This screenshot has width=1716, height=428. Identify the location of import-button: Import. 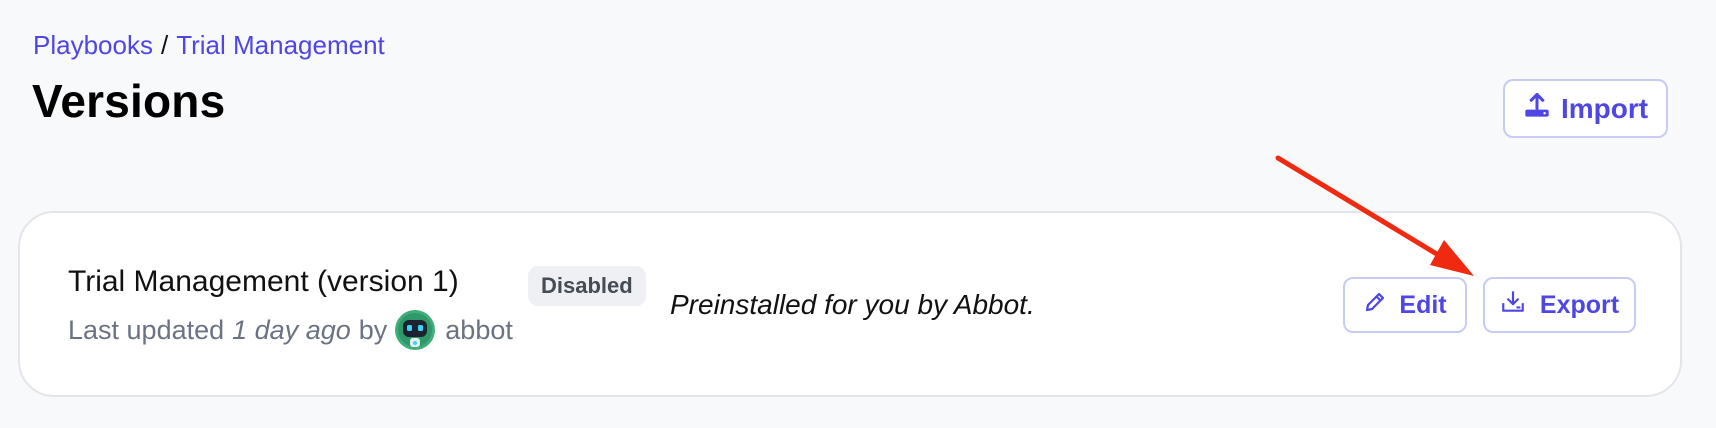
(1585, 108).